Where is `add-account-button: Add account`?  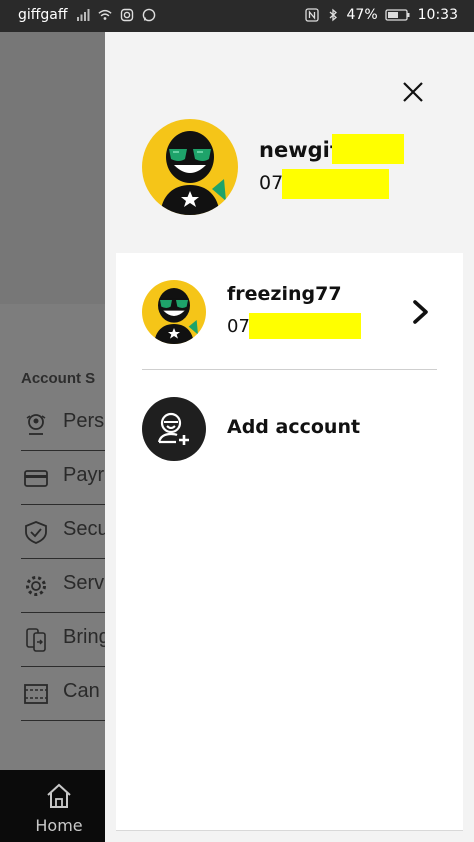 add-account-button: Add account is located at coordinates (289, 431).